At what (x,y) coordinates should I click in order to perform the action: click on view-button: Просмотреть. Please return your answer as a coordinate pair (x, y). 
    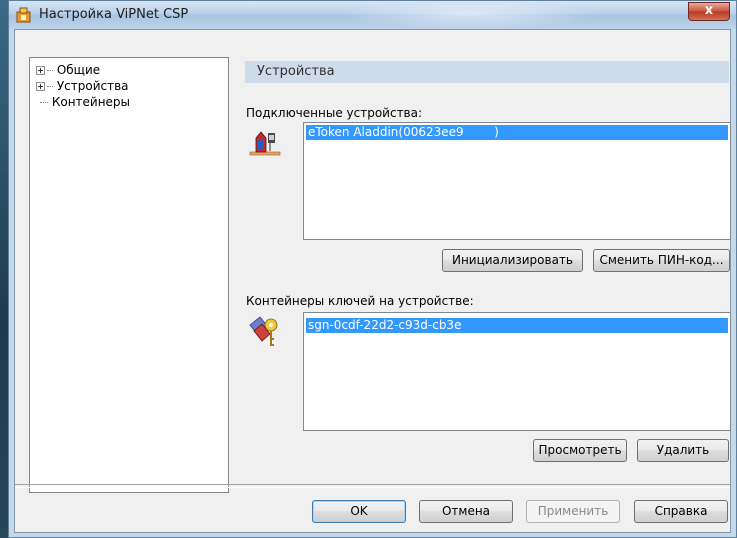
    Looking at the image, I should click on (580, 450).